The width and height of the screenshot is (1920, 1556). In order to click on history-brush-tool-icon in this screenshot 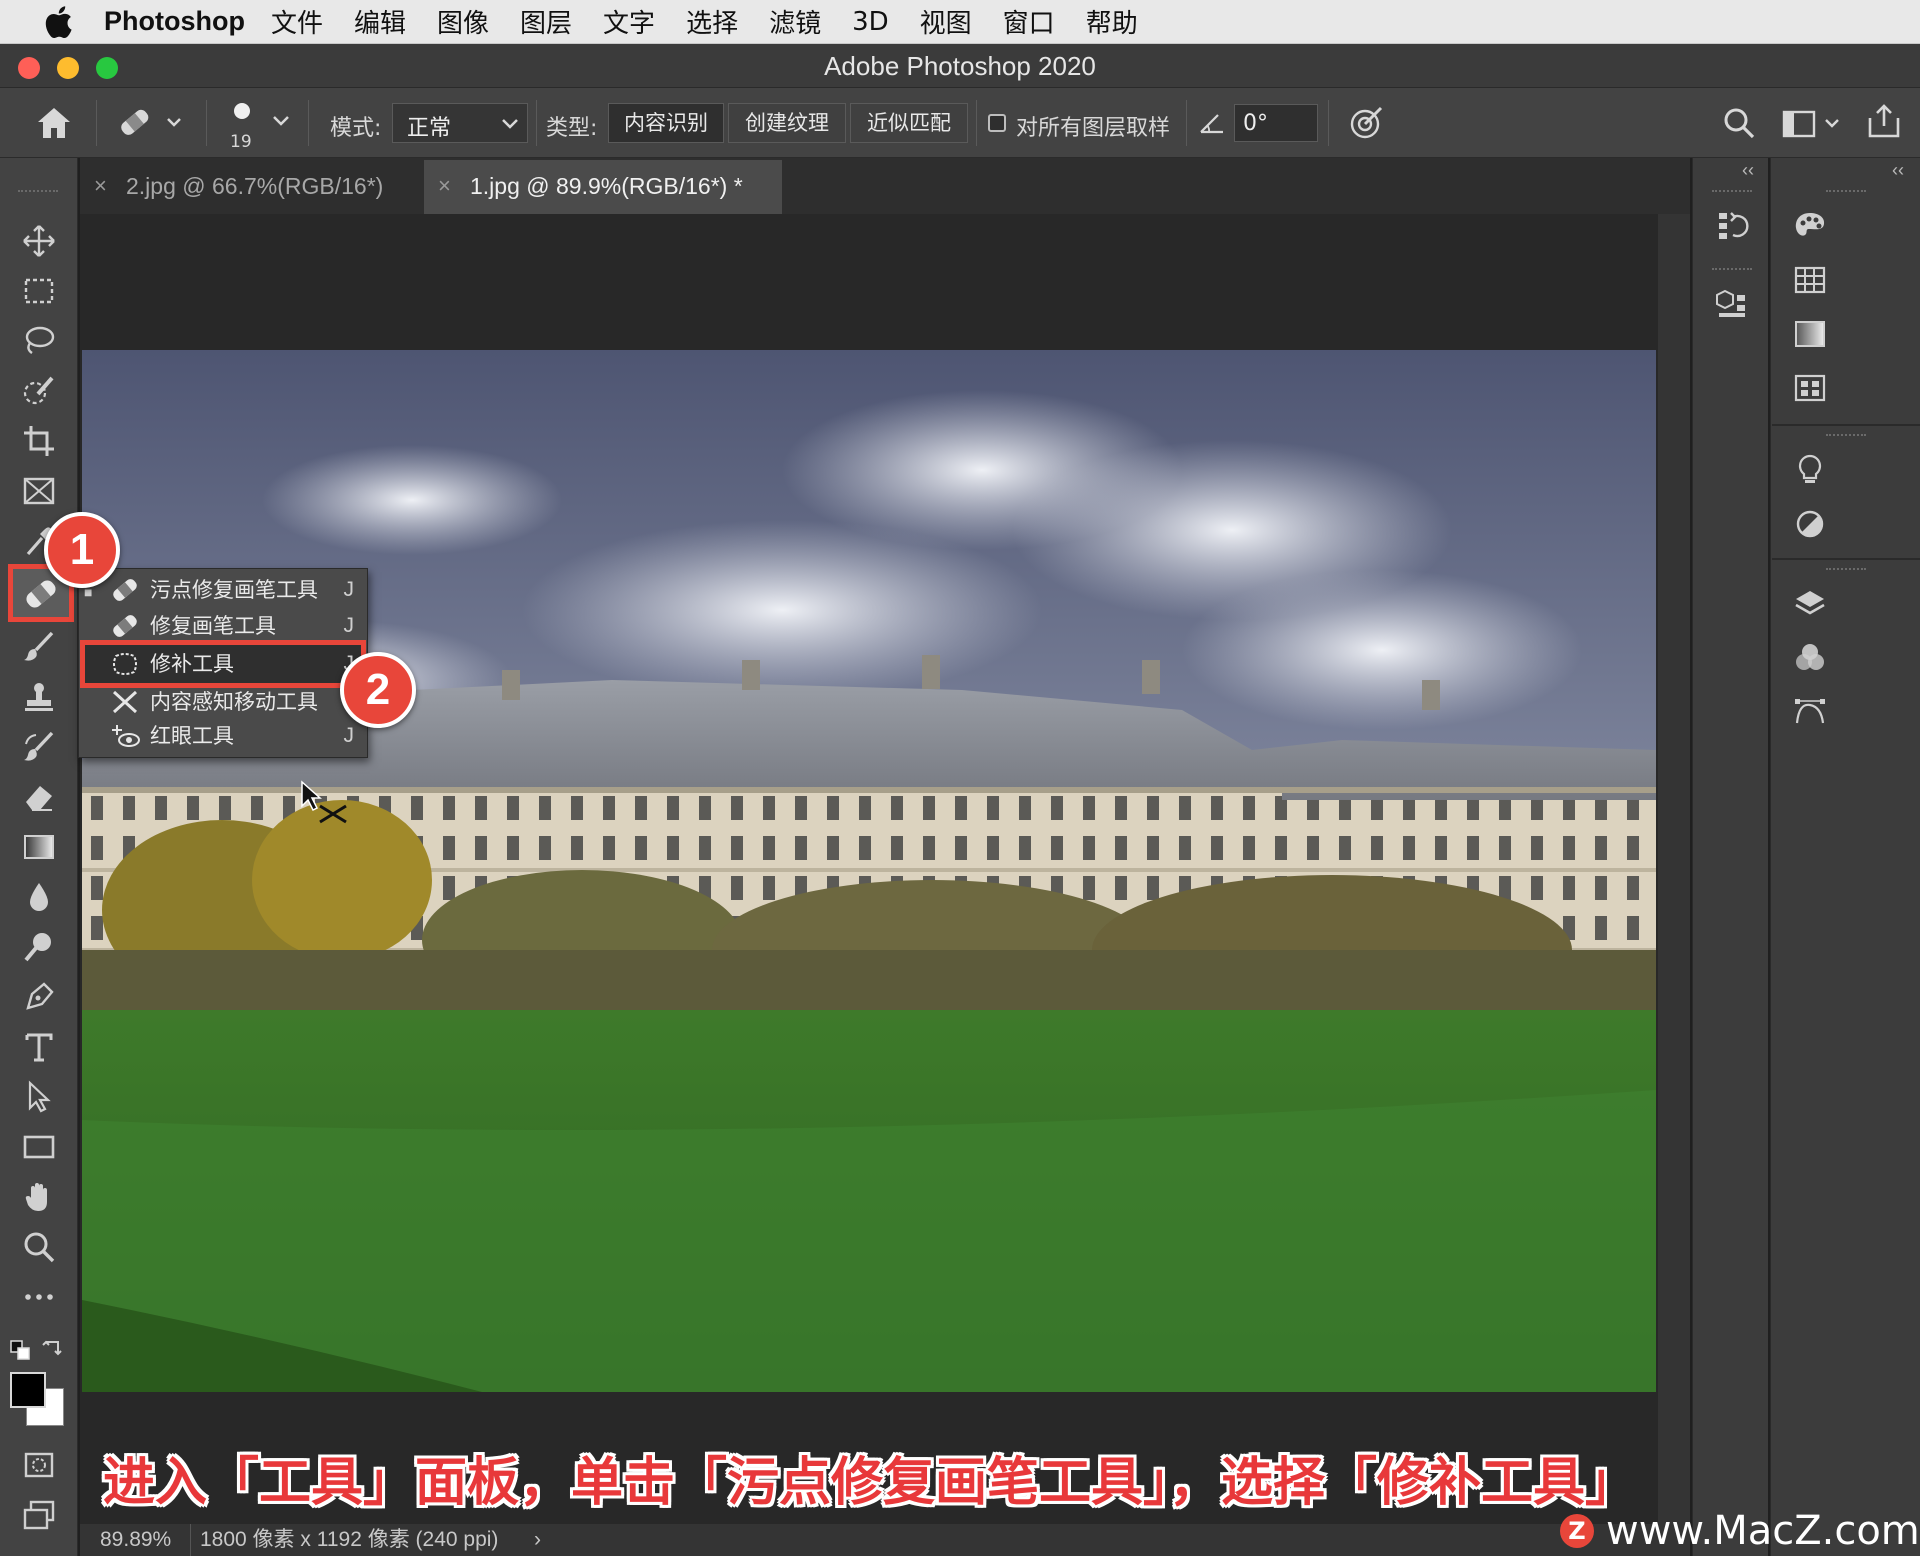, I will do `click(39, 747)`.